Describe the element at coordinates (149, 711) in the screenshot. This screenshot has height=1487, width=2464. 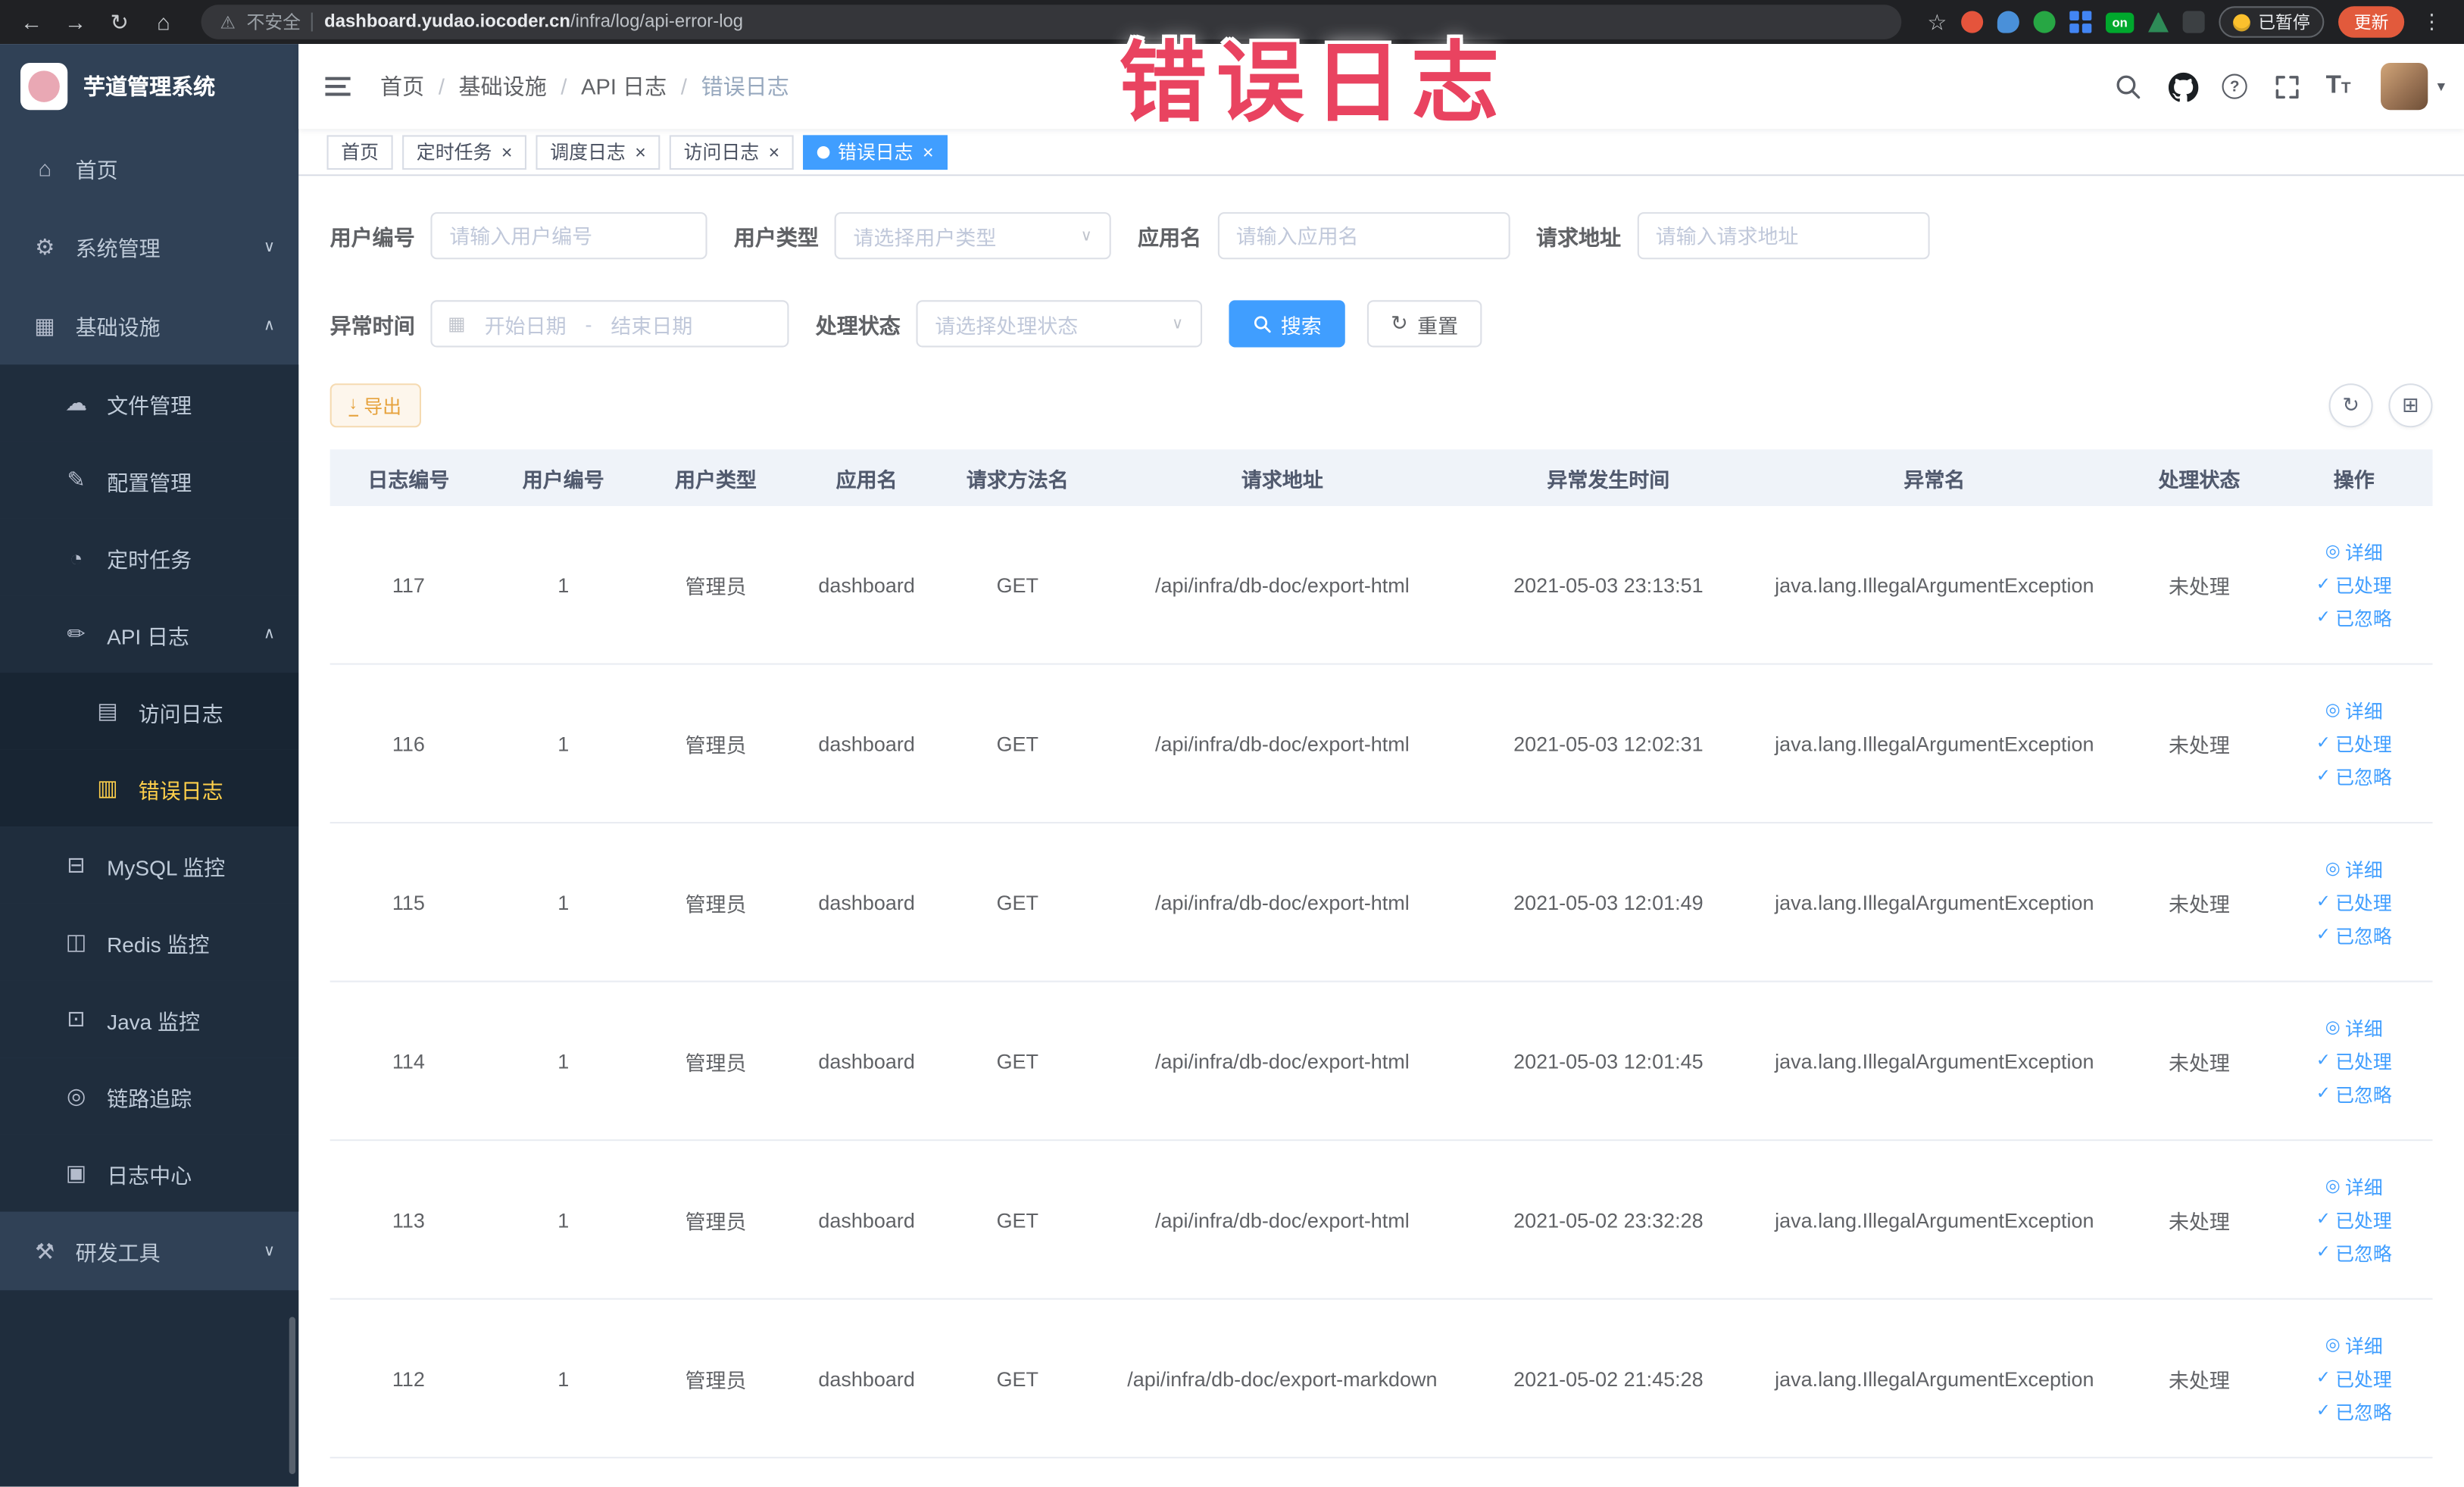
I see `sidebar-item-access-log: ▤ 访问日志` at that location.